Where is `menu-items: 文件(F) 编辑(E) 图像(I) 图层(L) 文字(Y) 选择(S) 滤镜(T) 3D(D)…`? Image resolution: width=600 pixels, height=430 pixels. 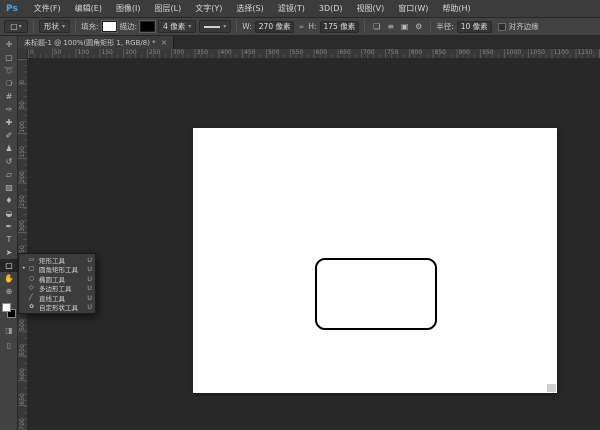 menu-items: 文件(F) 编辑(E) 图像(I) 图层(L) 文字(Y) 选择(S) 滤镜(T) 3D(D)… is located at coordinates (252, 8).